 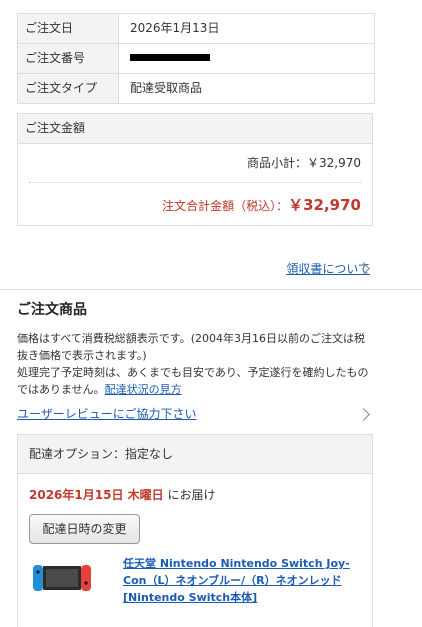 I want to click on order-total-label: 注文合計金額（税込）：, so click(x=225, y=206).